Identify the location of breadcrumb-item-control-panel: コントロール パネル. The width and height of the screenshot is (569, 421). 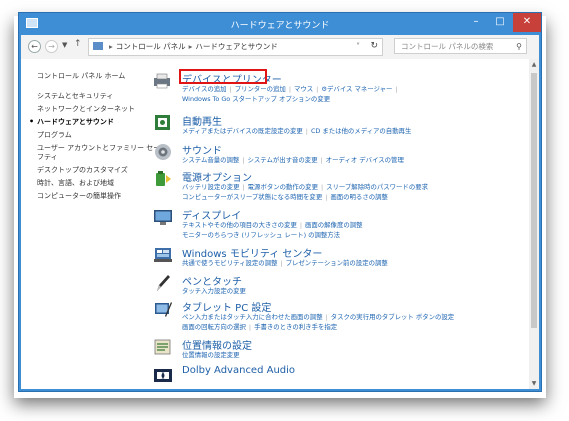
(151, 46).